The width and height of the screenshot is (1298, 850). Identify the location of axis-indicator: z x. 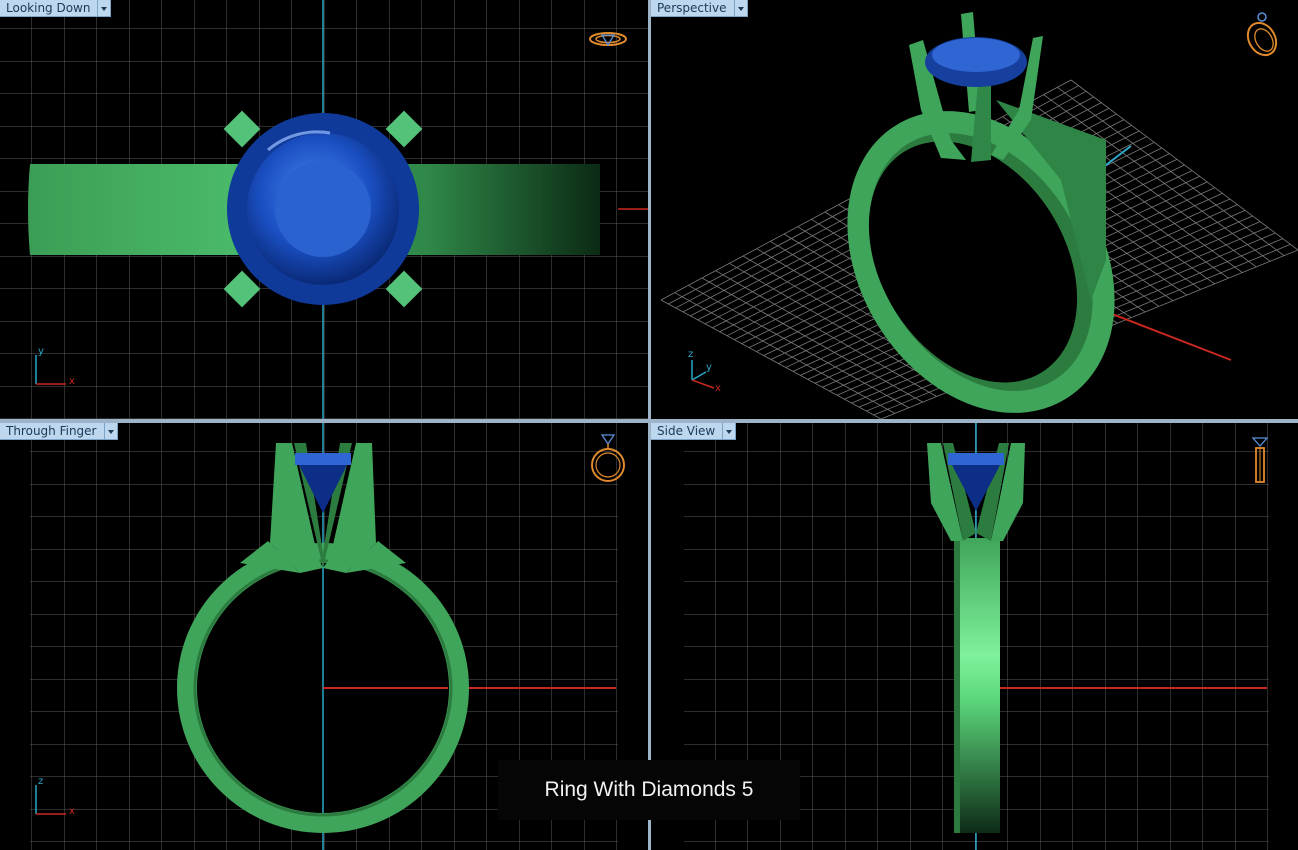
(55, 797).